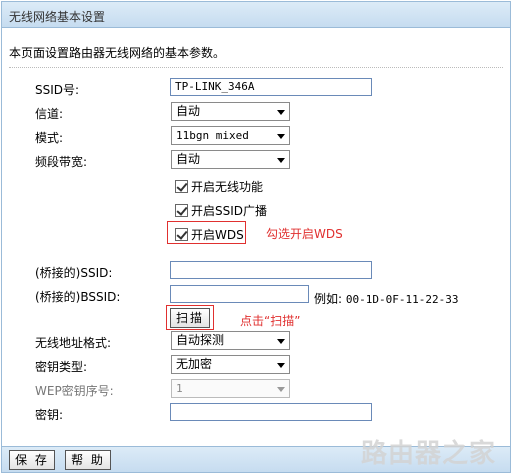  What do you see at coordinates (230, 340) in the screenshot?
I see `addr-format-select: 自动探测` at bounding box center [230, 340].